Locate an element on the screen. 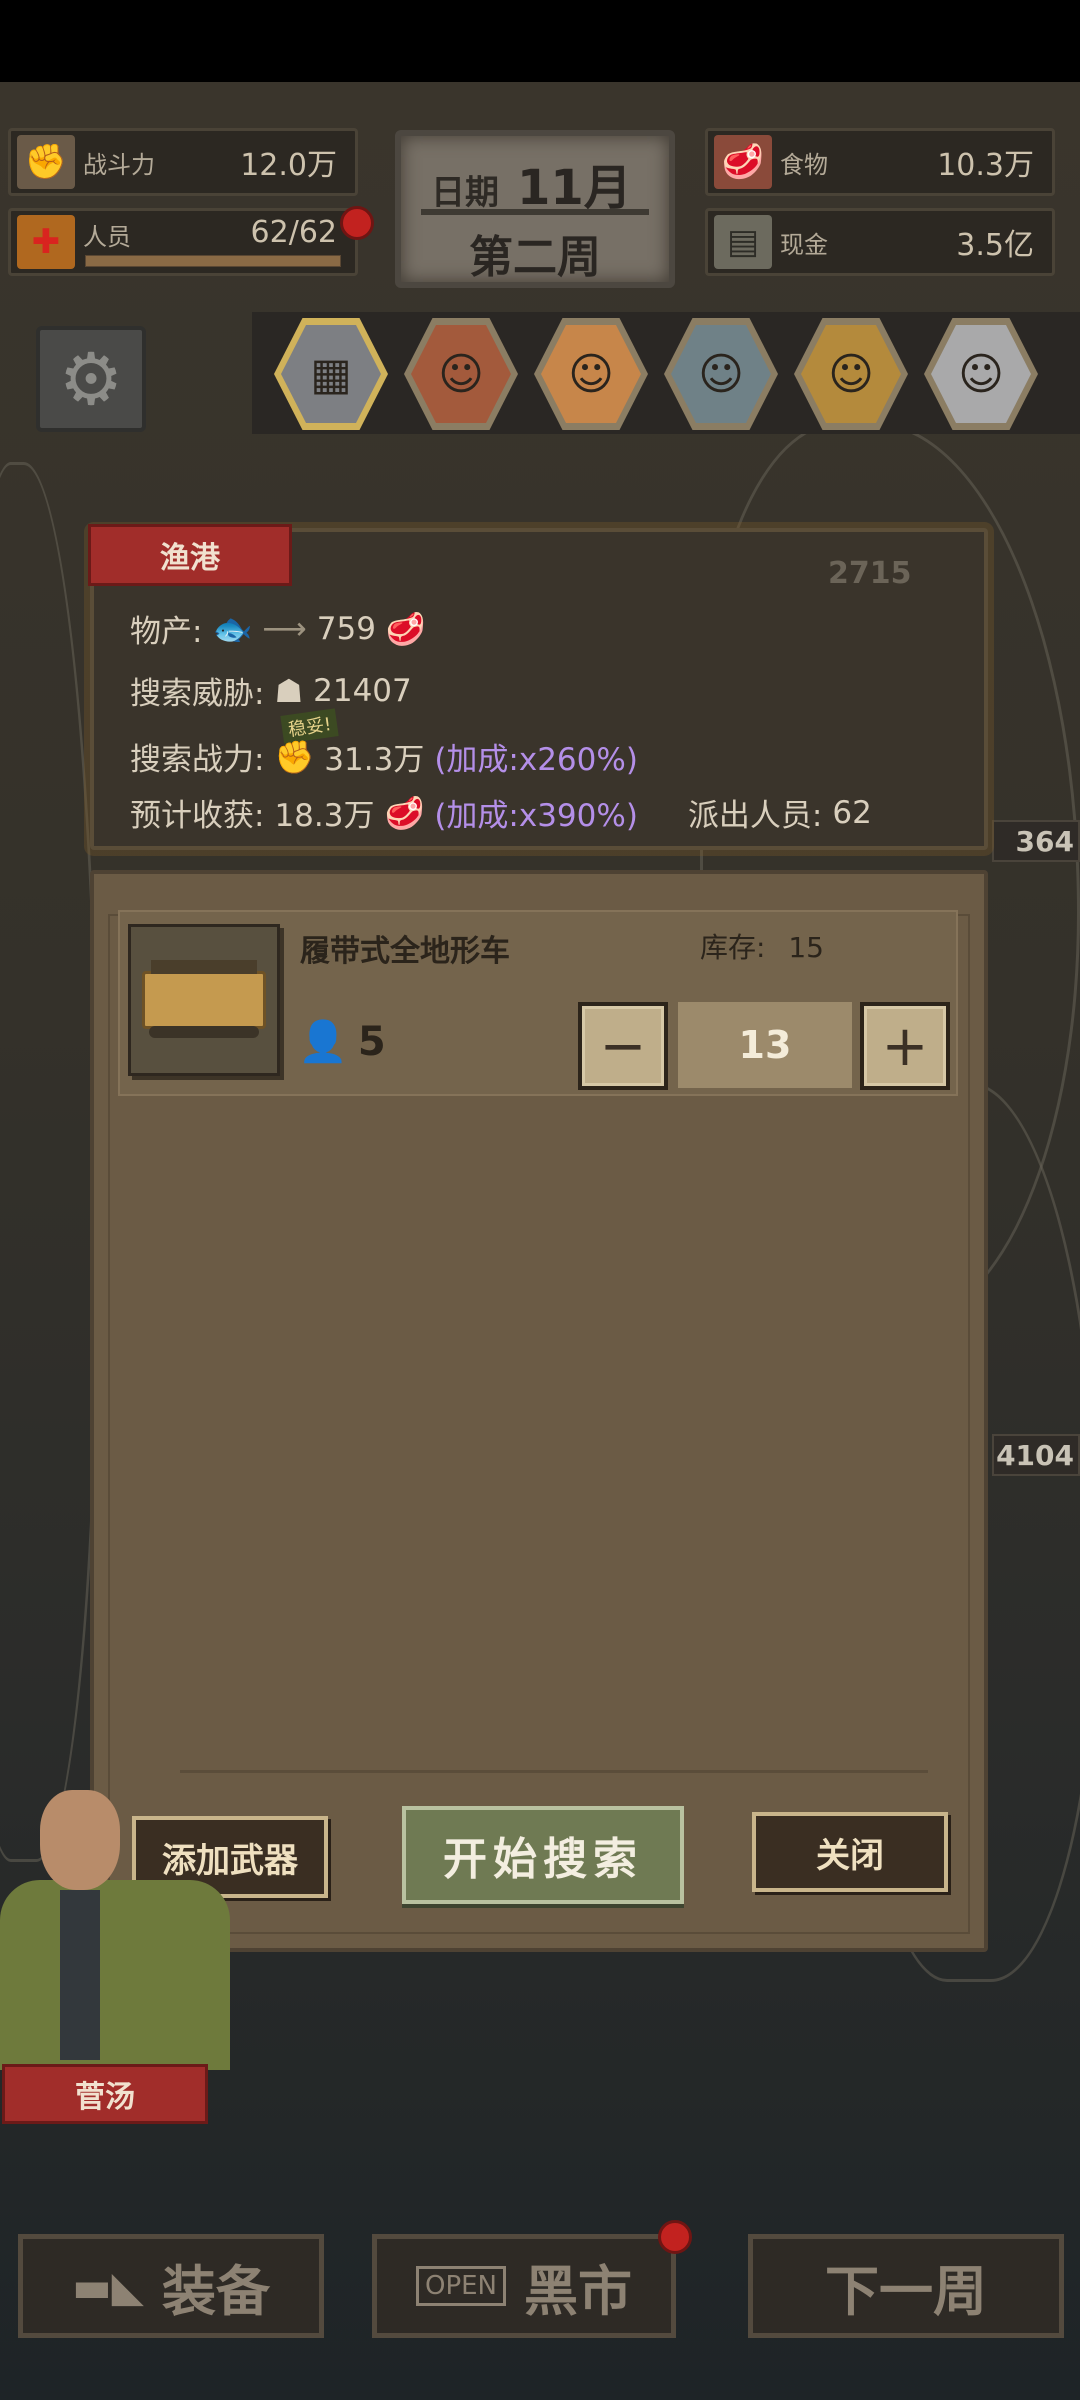 This screenshot has height=2400, width=1080. crew-required: 👤 5 is located at coordinates (342, 1042).